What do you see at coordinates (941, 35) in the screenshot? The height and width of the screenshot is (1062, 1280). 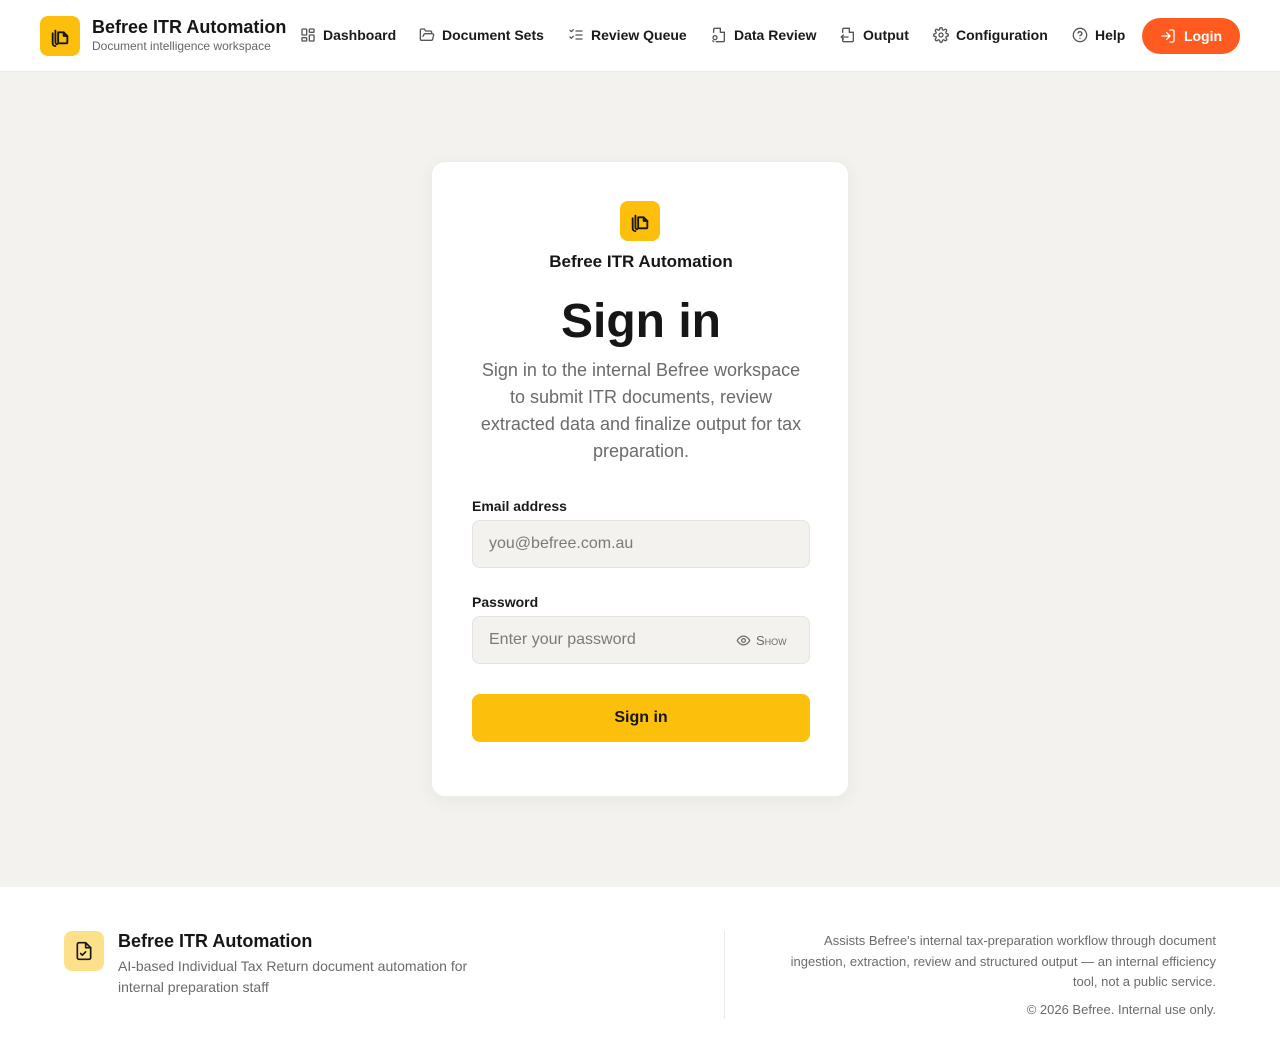 I see `gear-icon` at bounding box center [941, 35].